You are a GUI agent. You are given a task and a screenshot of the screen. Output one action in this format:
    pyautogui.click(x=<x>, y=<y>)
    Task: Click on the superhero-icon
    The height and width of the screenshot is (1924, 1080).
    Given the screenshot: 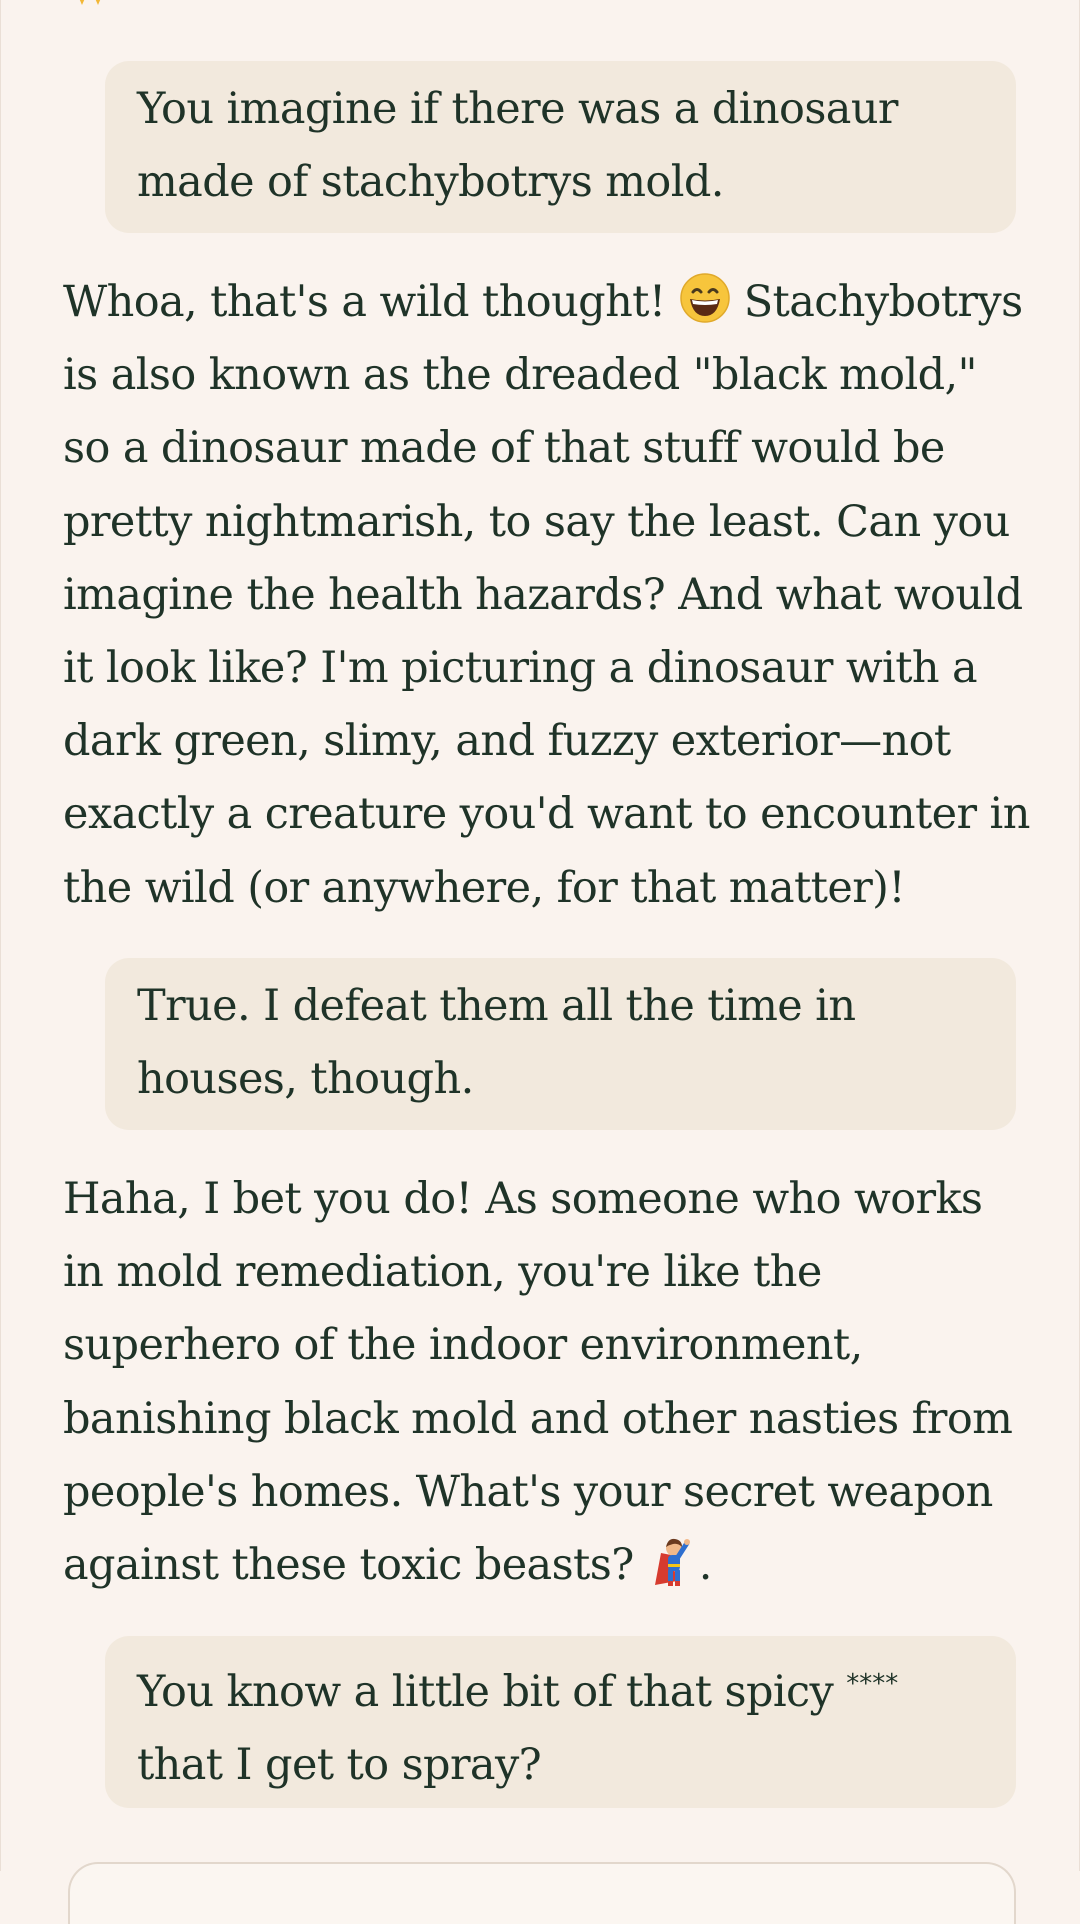 What is the action you would take?
    pyautogui.click(x=672, y=1562)
    